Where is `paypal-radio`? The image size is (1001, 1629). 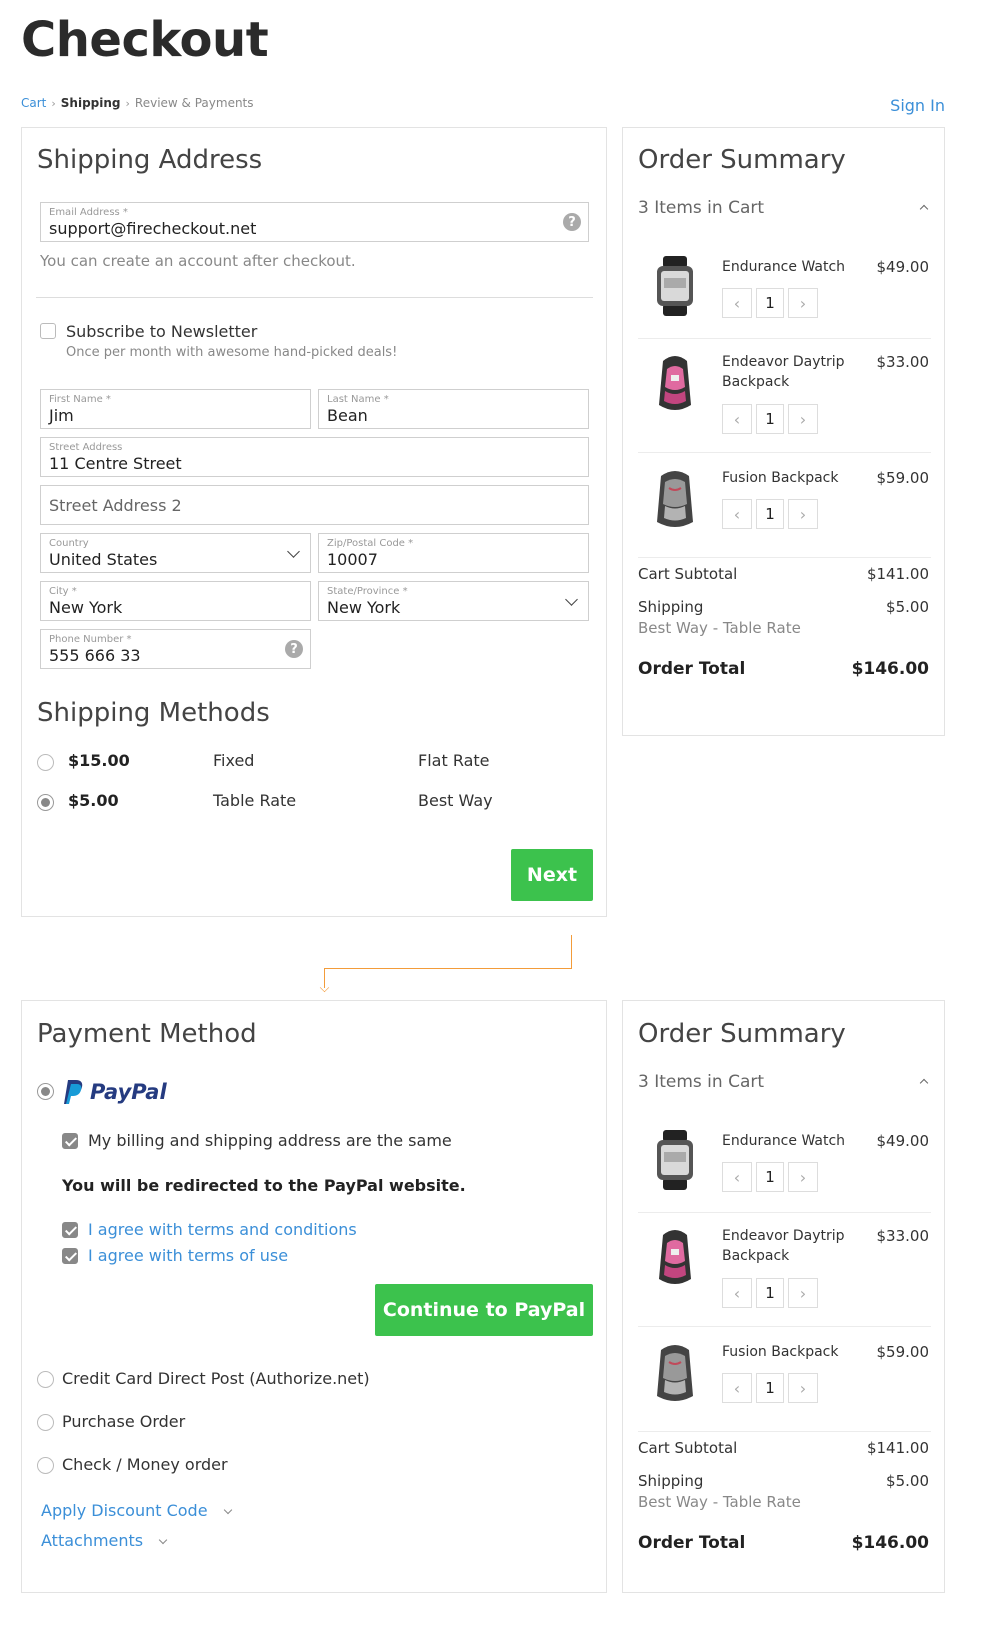 paypal-radio is located at coordinates (45, 1091).